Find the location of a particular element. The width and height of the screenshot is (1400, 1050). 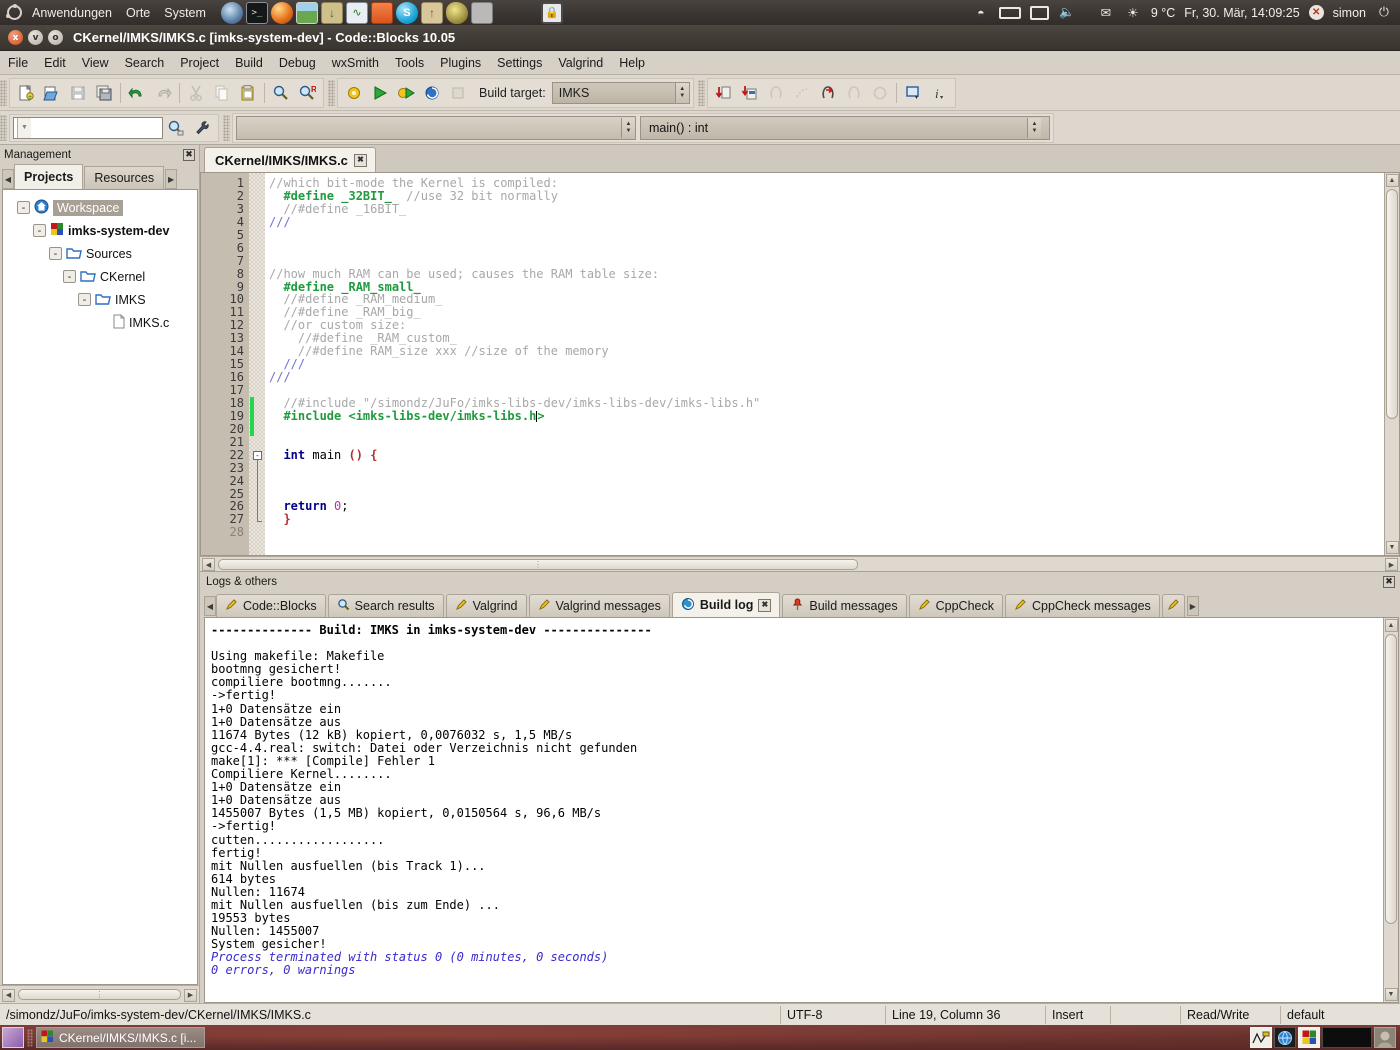

skype-icon: S is located at coordinates (406, 12).